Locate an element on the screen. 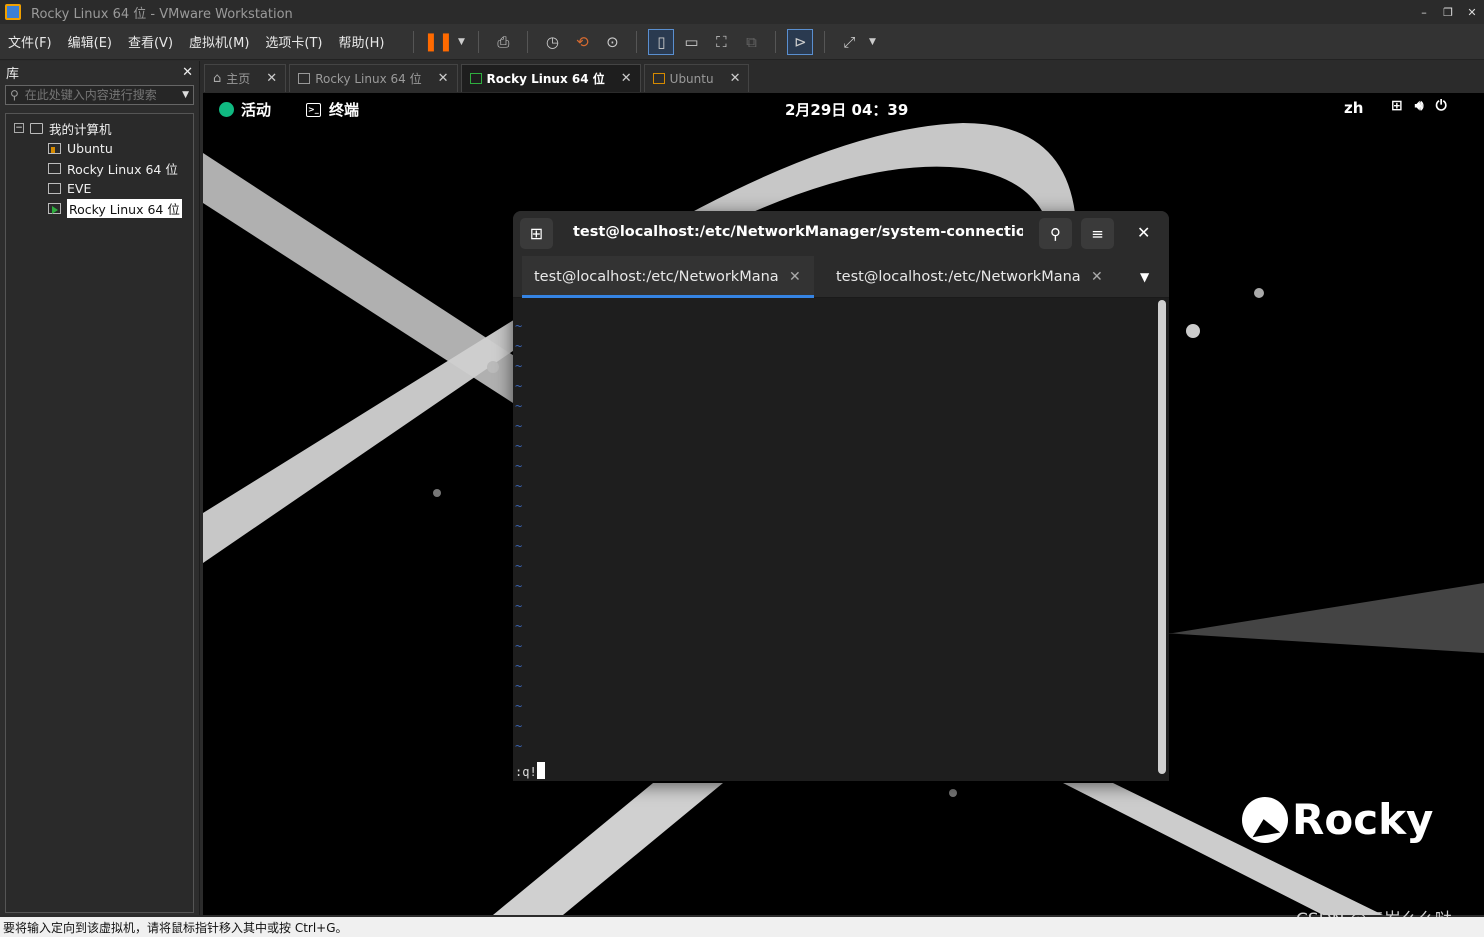 The width and height of the screenshot is (1484, 937). network-icon: ⊞ is located at coordinates (1397, 106).